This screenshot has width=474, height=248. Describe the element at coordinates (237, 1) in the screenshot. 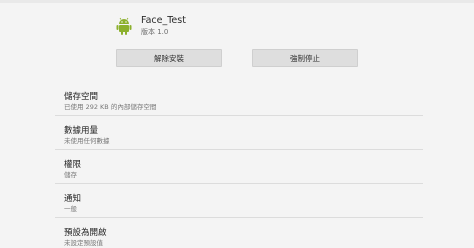

I see `status-bar` at that location.